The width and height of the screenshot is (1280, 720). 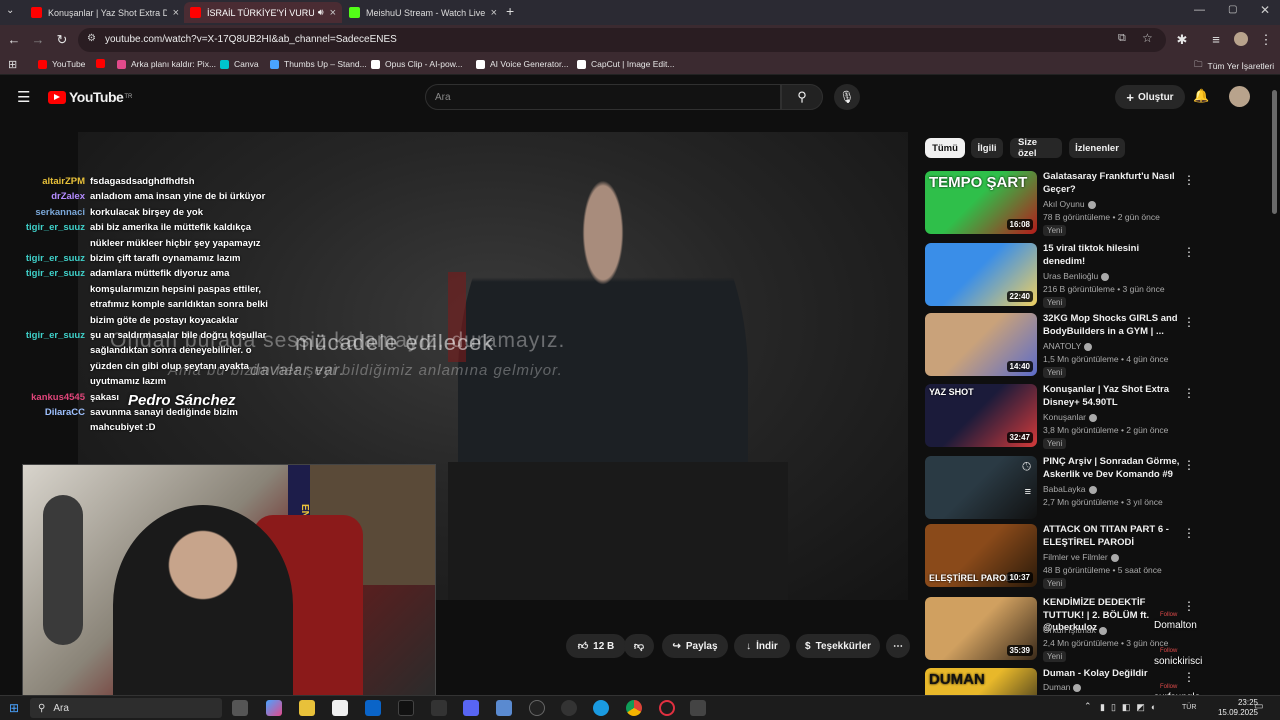 What do you see at coordinates (321, 12) in the screenshot?
I see `tab-audio-icon: 🔊︎` at bounding box center [321, 12].